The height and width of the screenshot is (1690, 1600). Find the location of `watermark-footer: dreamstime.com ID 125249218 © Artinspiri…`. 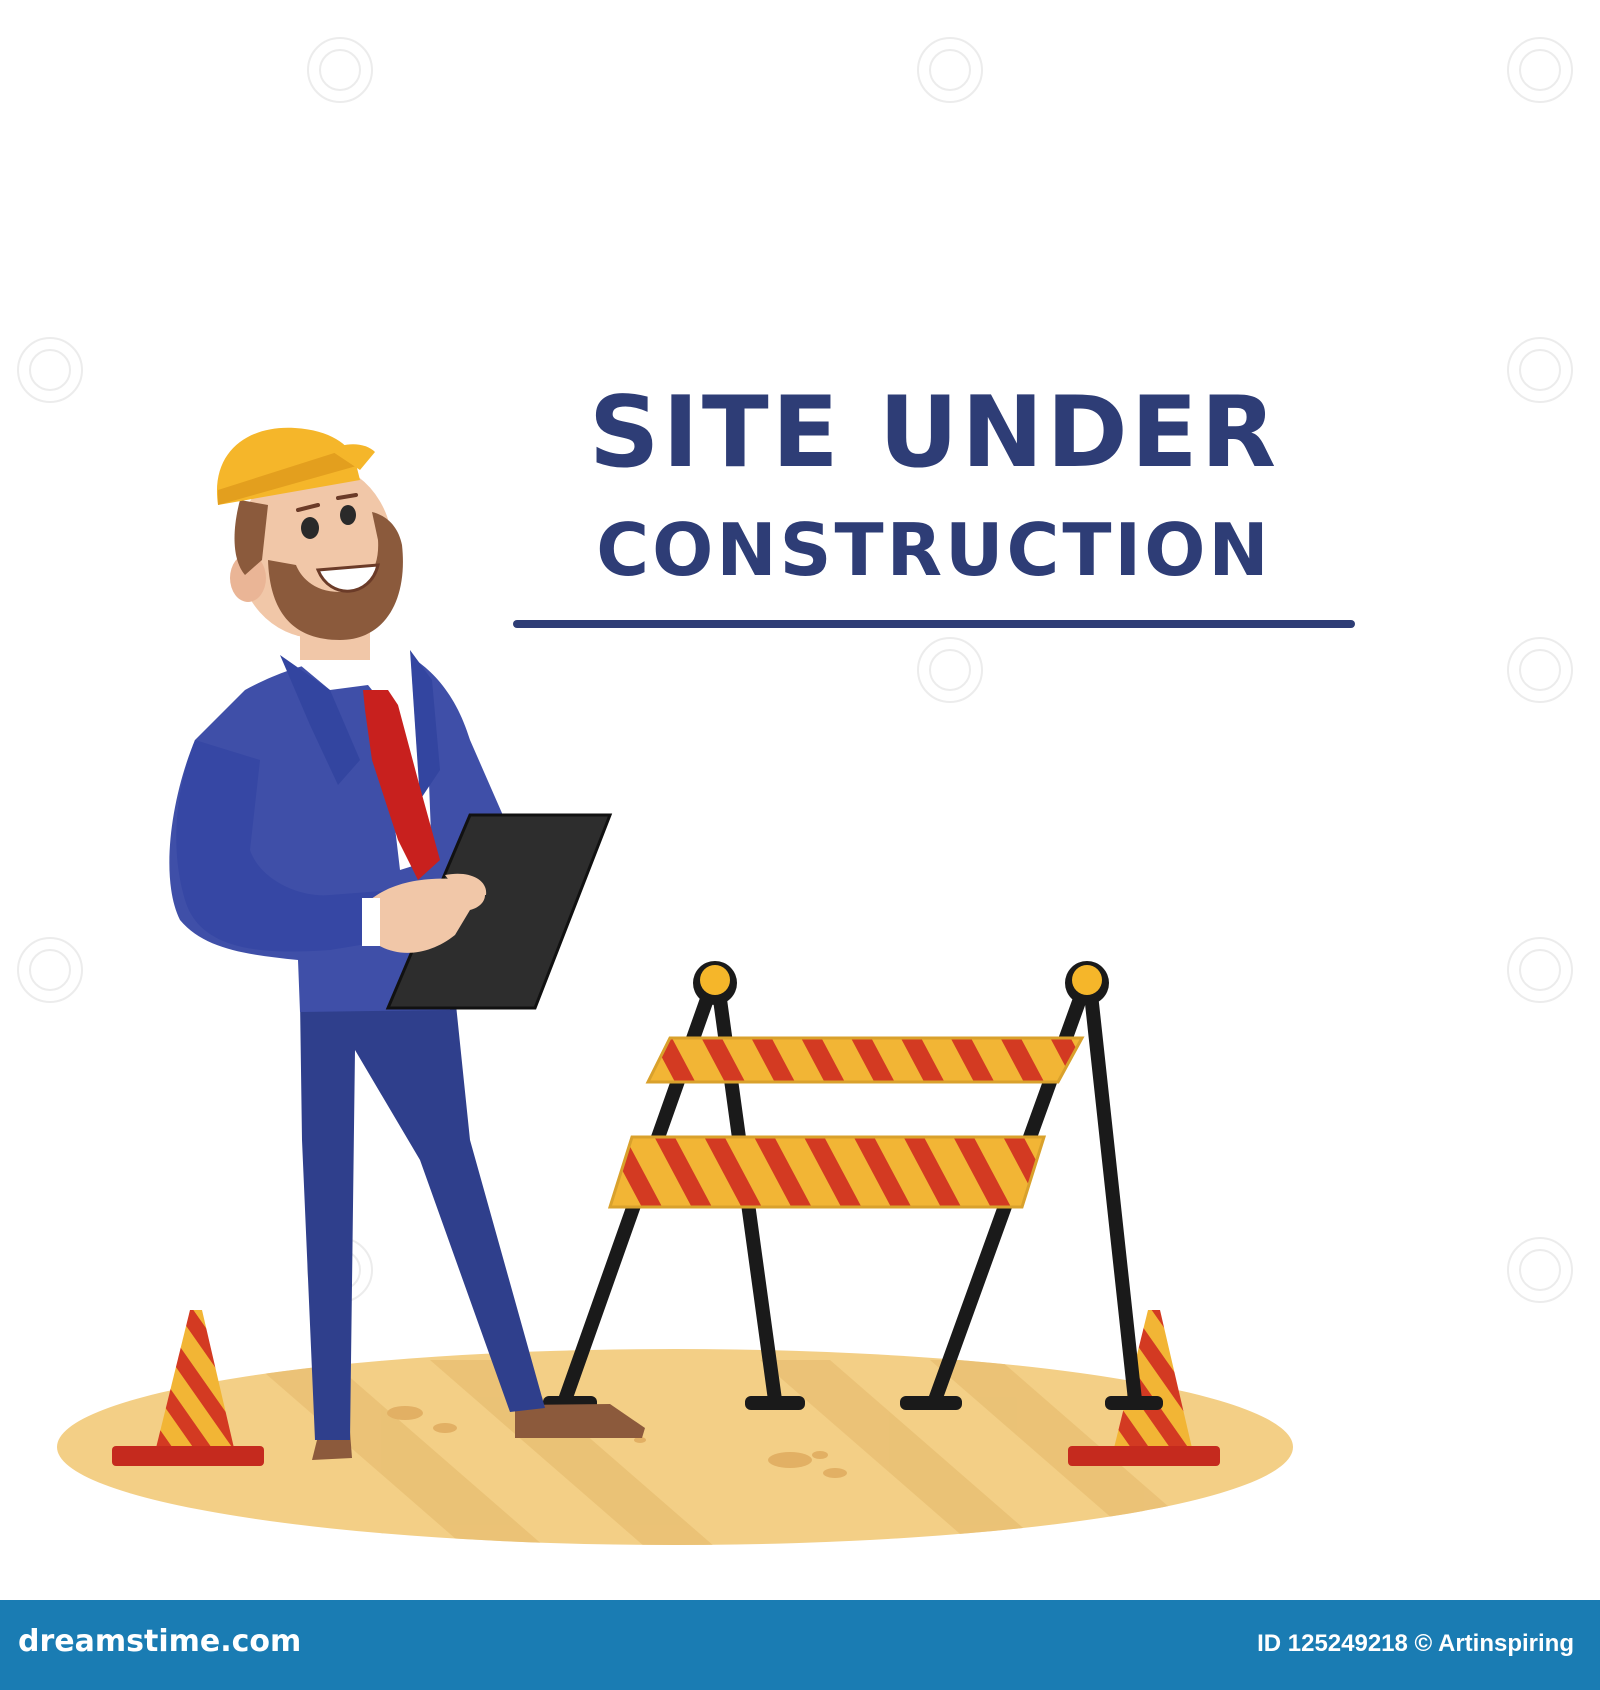

watermark-footer: dreamstime.com ID 125249218 © Artinspiri… is located at coordinates (800, 1645).